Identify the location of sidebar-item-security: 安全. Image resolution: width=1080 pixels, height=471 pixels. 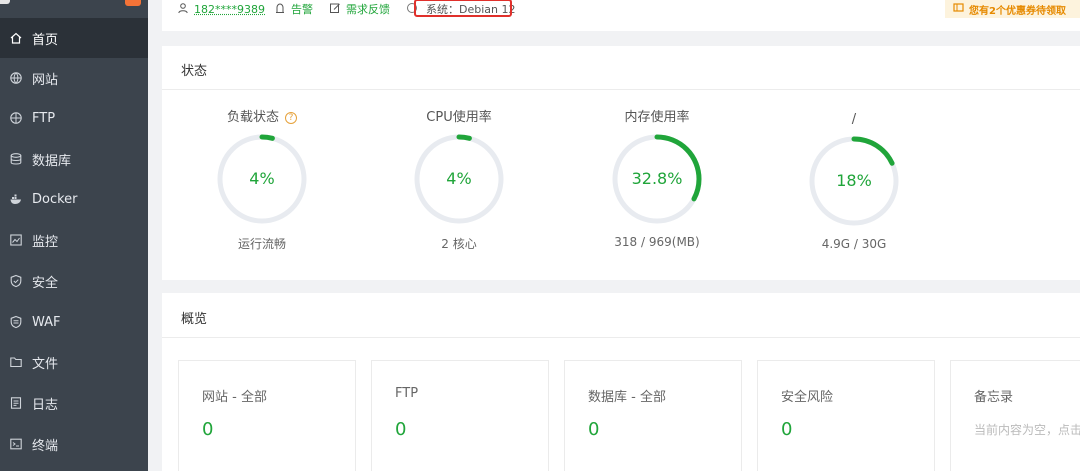
(74, 281).